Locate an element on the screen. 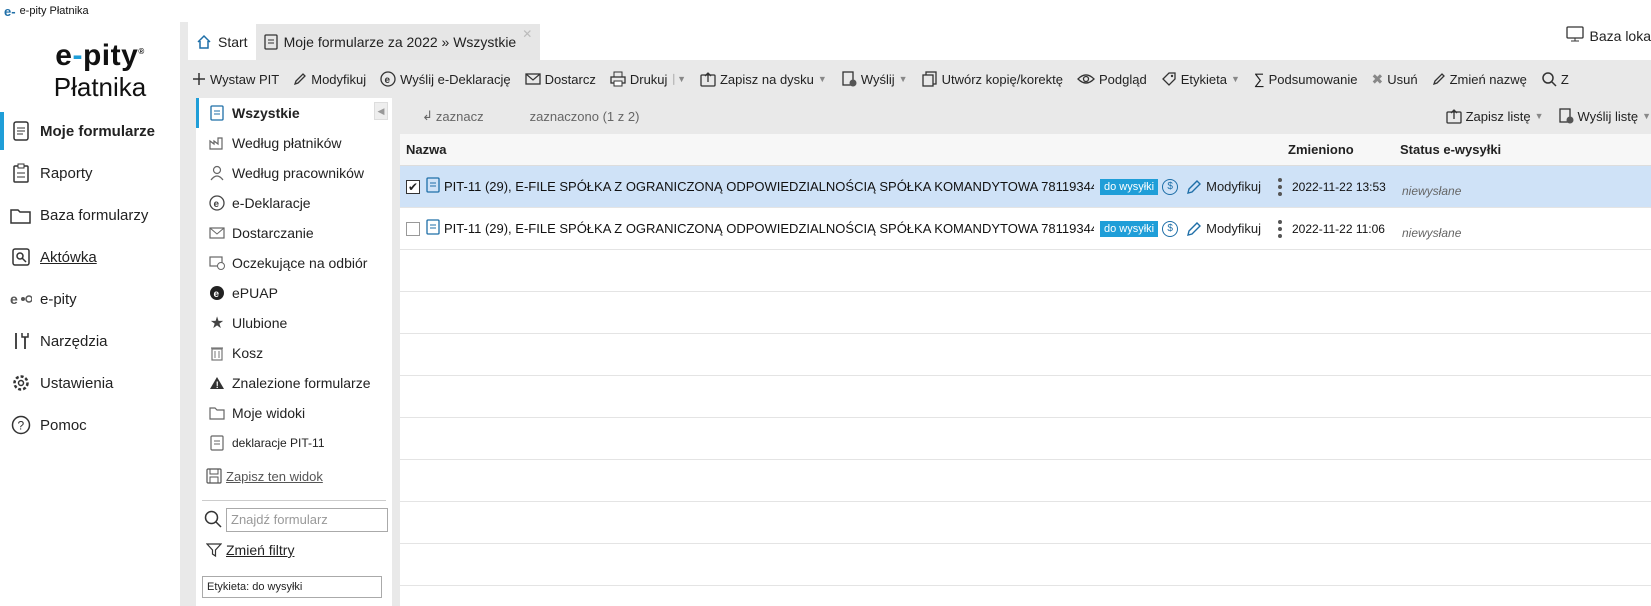 The image size is (1651, 606). column-header-status: Status e-wysyłki is located at coordinates (1490, 149).